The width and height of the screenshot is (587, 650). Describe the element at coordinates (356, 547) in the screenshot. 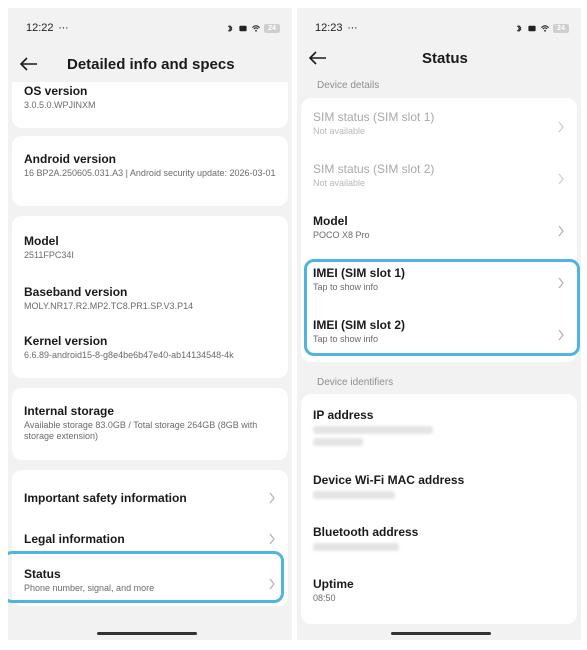

I see `bluetooth-address-value-redacted` at that location.